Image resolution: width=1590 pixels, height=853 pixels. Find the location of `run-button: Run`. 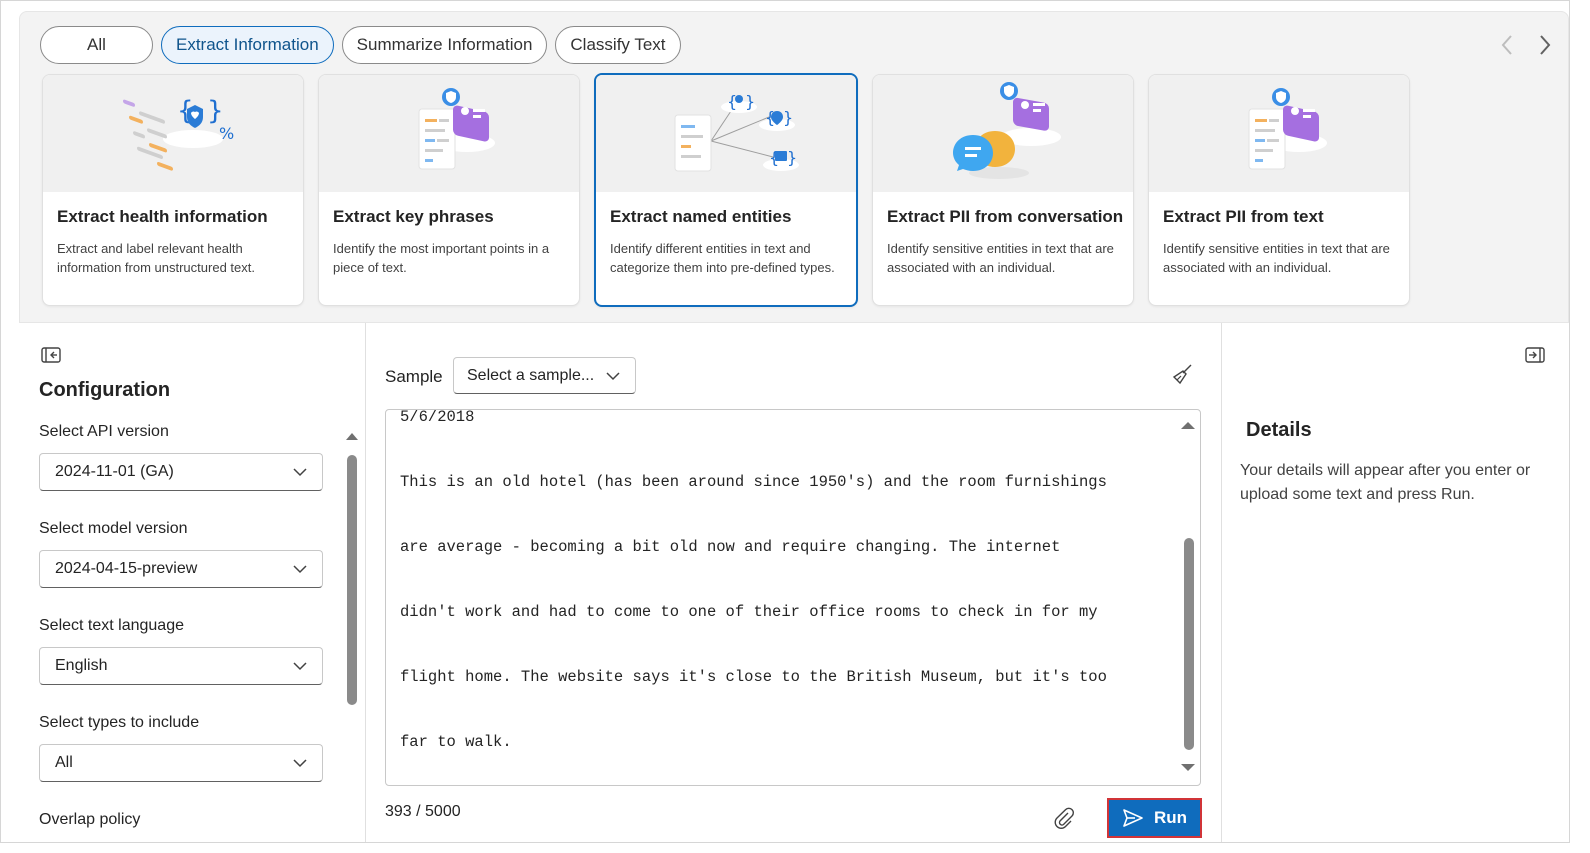

run-button: Run is located at coordinates (1154, 818).